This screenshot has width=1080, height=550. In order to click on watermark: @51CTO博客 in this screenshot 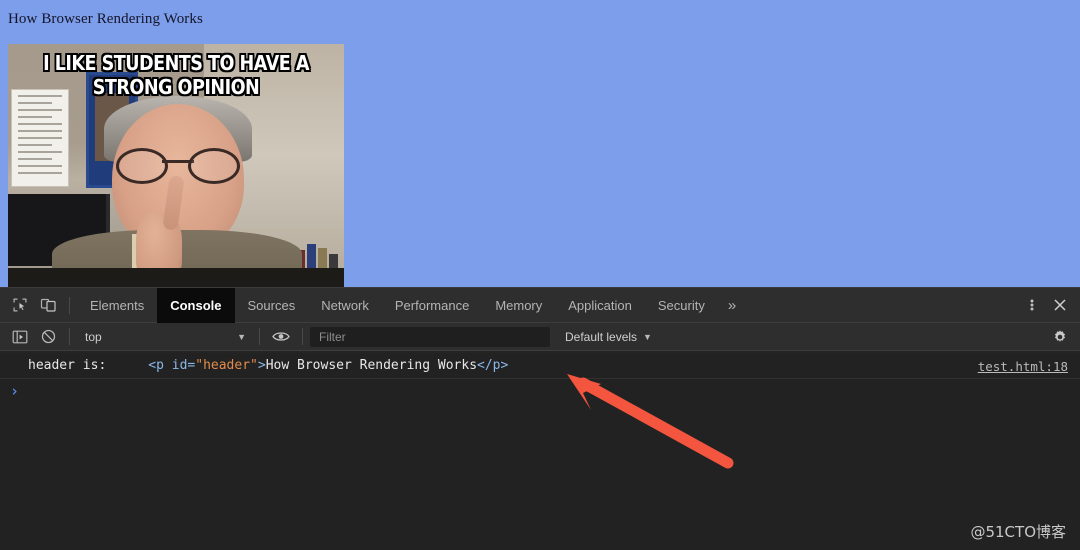, I will do `click(1018, 532)`.